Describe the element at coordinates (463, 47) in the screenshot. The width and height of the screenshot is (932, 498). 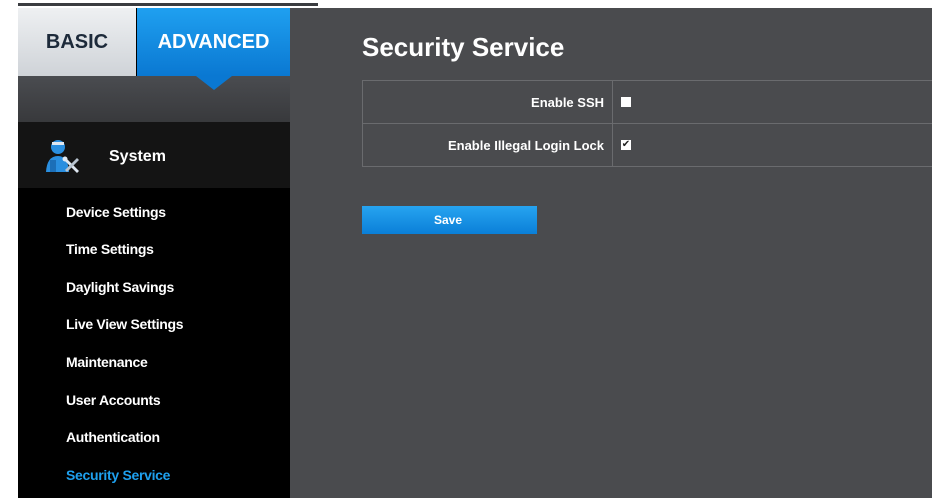
I see `page-title: Security Service` at that location.